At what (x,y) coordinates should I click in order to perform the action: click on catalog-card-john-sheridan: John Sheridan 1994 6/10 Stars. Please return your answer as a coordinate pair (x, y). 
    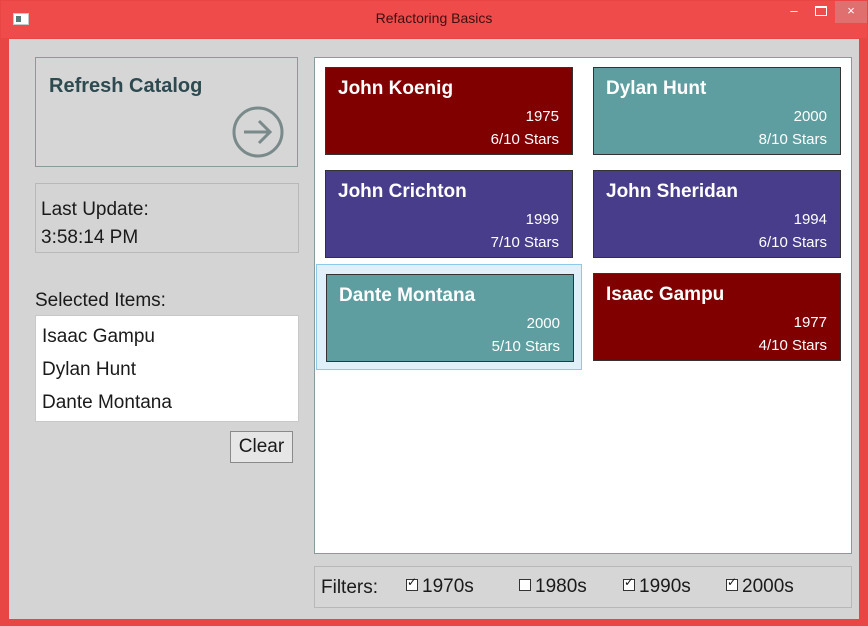
    Looking at the image, I should click on (717, 214).